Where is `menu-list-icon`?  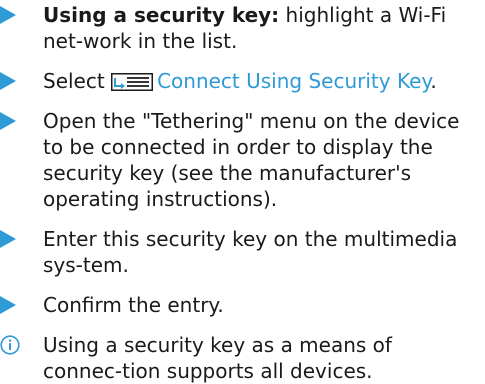
menu-list-icon is located at coordinates (132, 82).